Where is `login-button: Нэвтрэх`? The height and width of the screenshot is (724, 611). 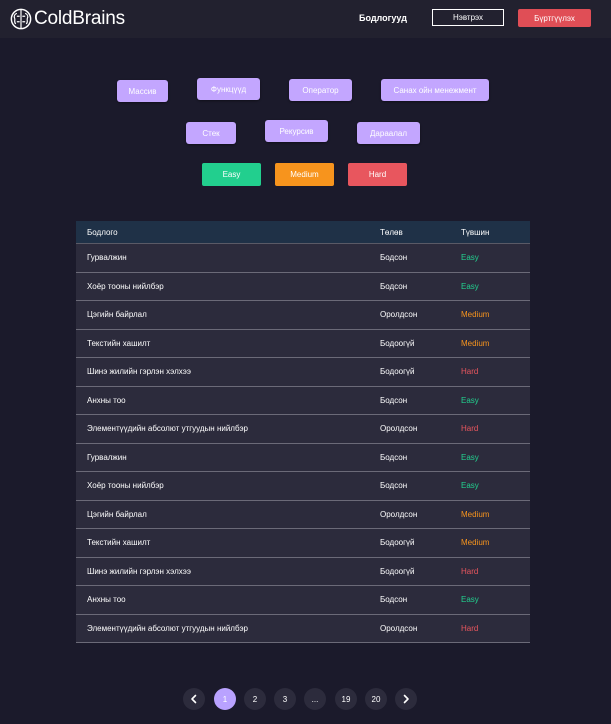
login-button: Нэвтрэх is located at coordinates (468, 17).